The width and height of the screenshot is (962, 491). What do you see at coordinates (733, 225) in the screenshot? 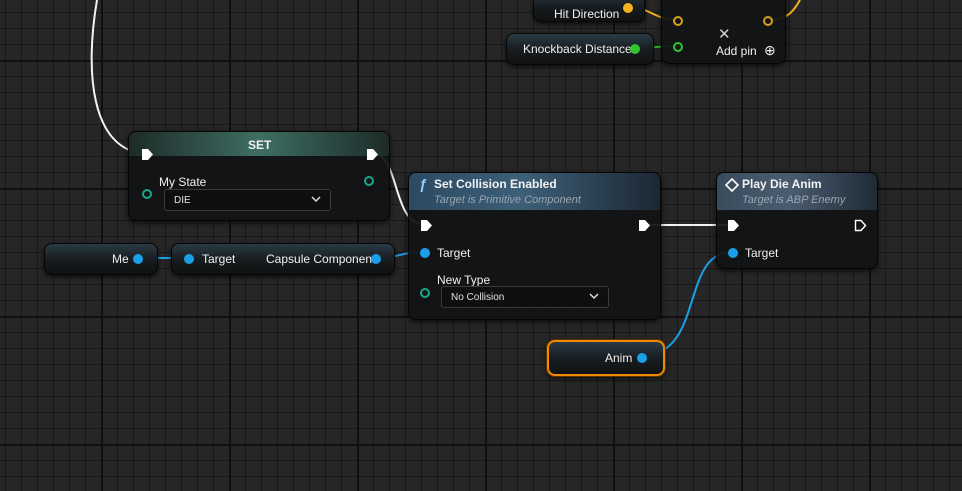
I see `play-die-anim-exec-in-pin` at bounding box center [733, 225].